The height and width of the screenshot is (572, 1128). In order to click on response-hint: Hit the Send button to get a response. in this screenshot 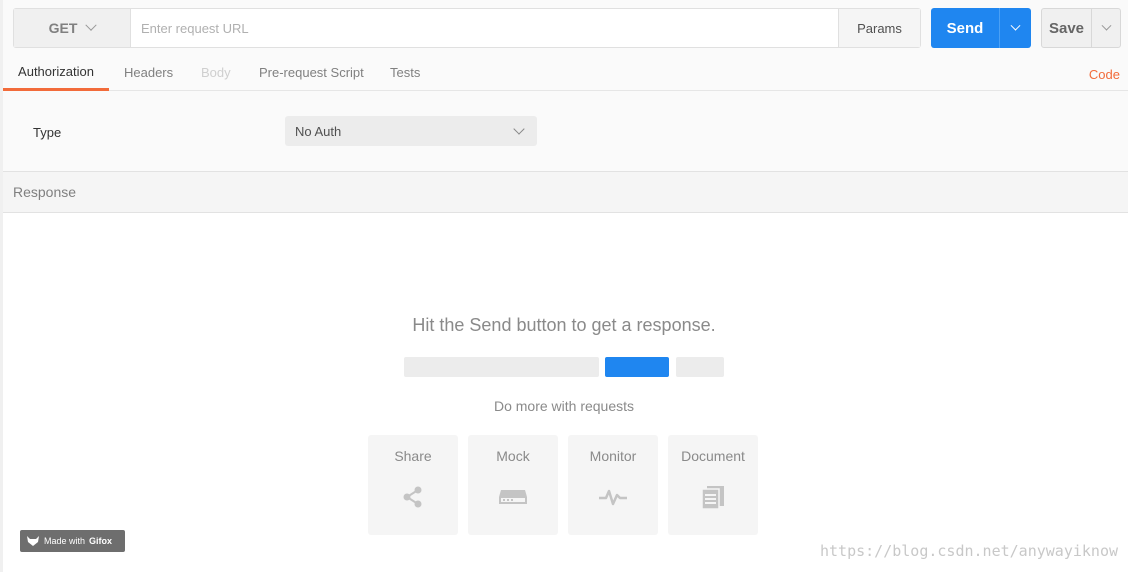, I will do `click(564, 325)`.